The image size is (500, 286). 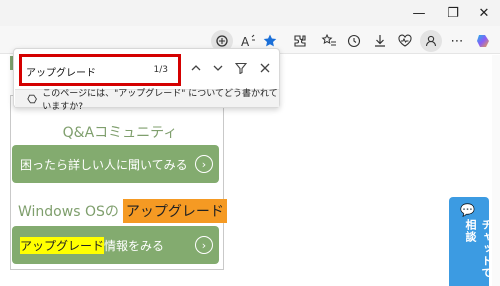 I want to click on upgrade-info-button: アップグレード 情報をみる ›, so click(x=115, y=245).